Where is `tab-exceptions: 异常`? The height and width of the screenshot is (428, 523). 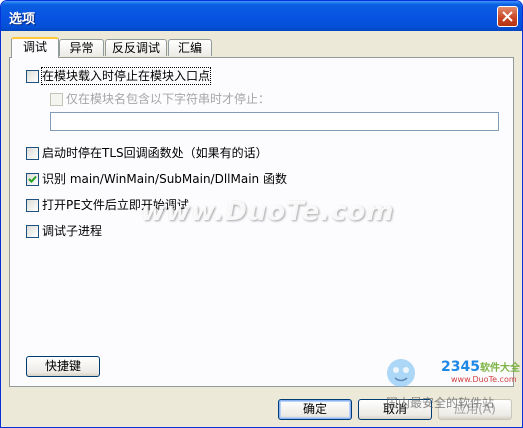
tab-exceptions: 异常 is located at coordinates (81, 47).